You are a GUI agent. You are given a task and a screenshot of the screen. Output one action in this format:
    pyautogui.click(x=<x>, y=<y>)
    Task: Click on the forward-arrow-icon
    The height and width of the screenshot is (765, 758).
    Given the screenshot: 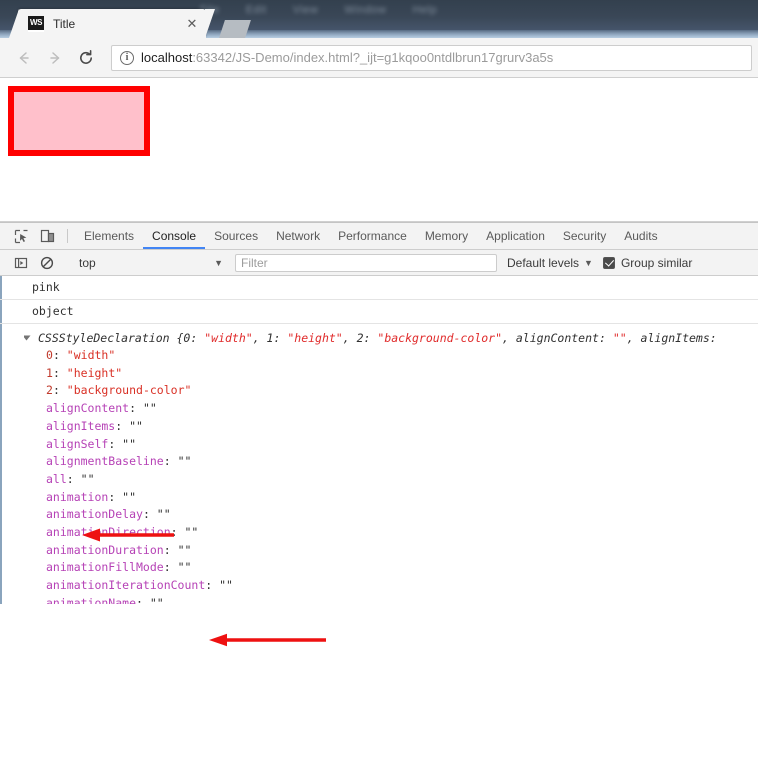 What is the action you would take?
    pyautogui.click(x=55, y=58)
    